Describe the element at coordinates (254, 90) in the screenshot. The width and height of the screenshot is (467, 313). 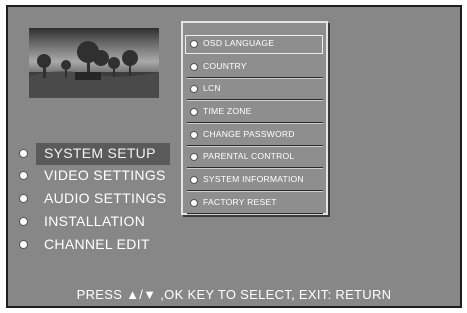
I see `submenu-item-lcn: LCN` at that location.